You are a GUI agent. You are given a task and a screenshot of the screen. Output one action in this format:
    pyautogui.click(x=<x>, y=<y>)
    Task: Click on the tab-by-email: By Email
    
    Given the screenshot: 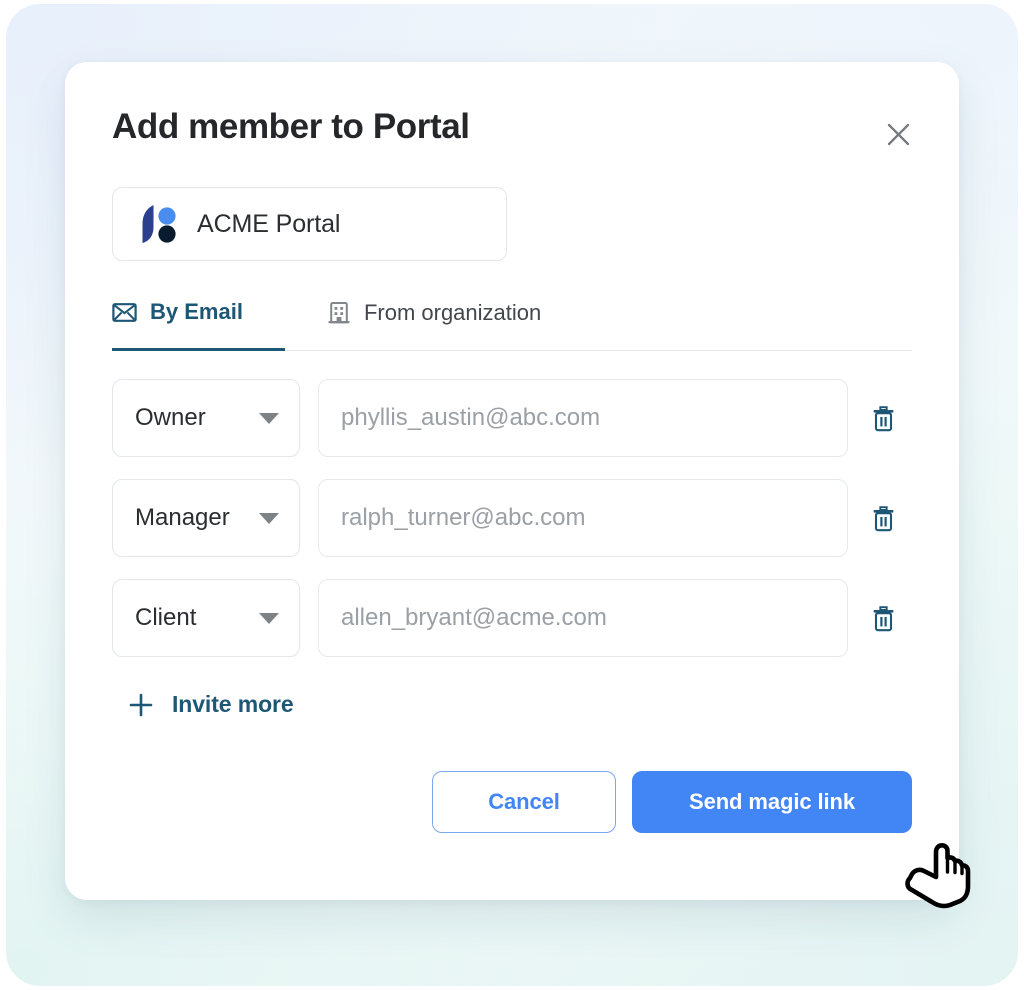 What is the action you would take?
    pyautogui.click(x=198, y=320)
    